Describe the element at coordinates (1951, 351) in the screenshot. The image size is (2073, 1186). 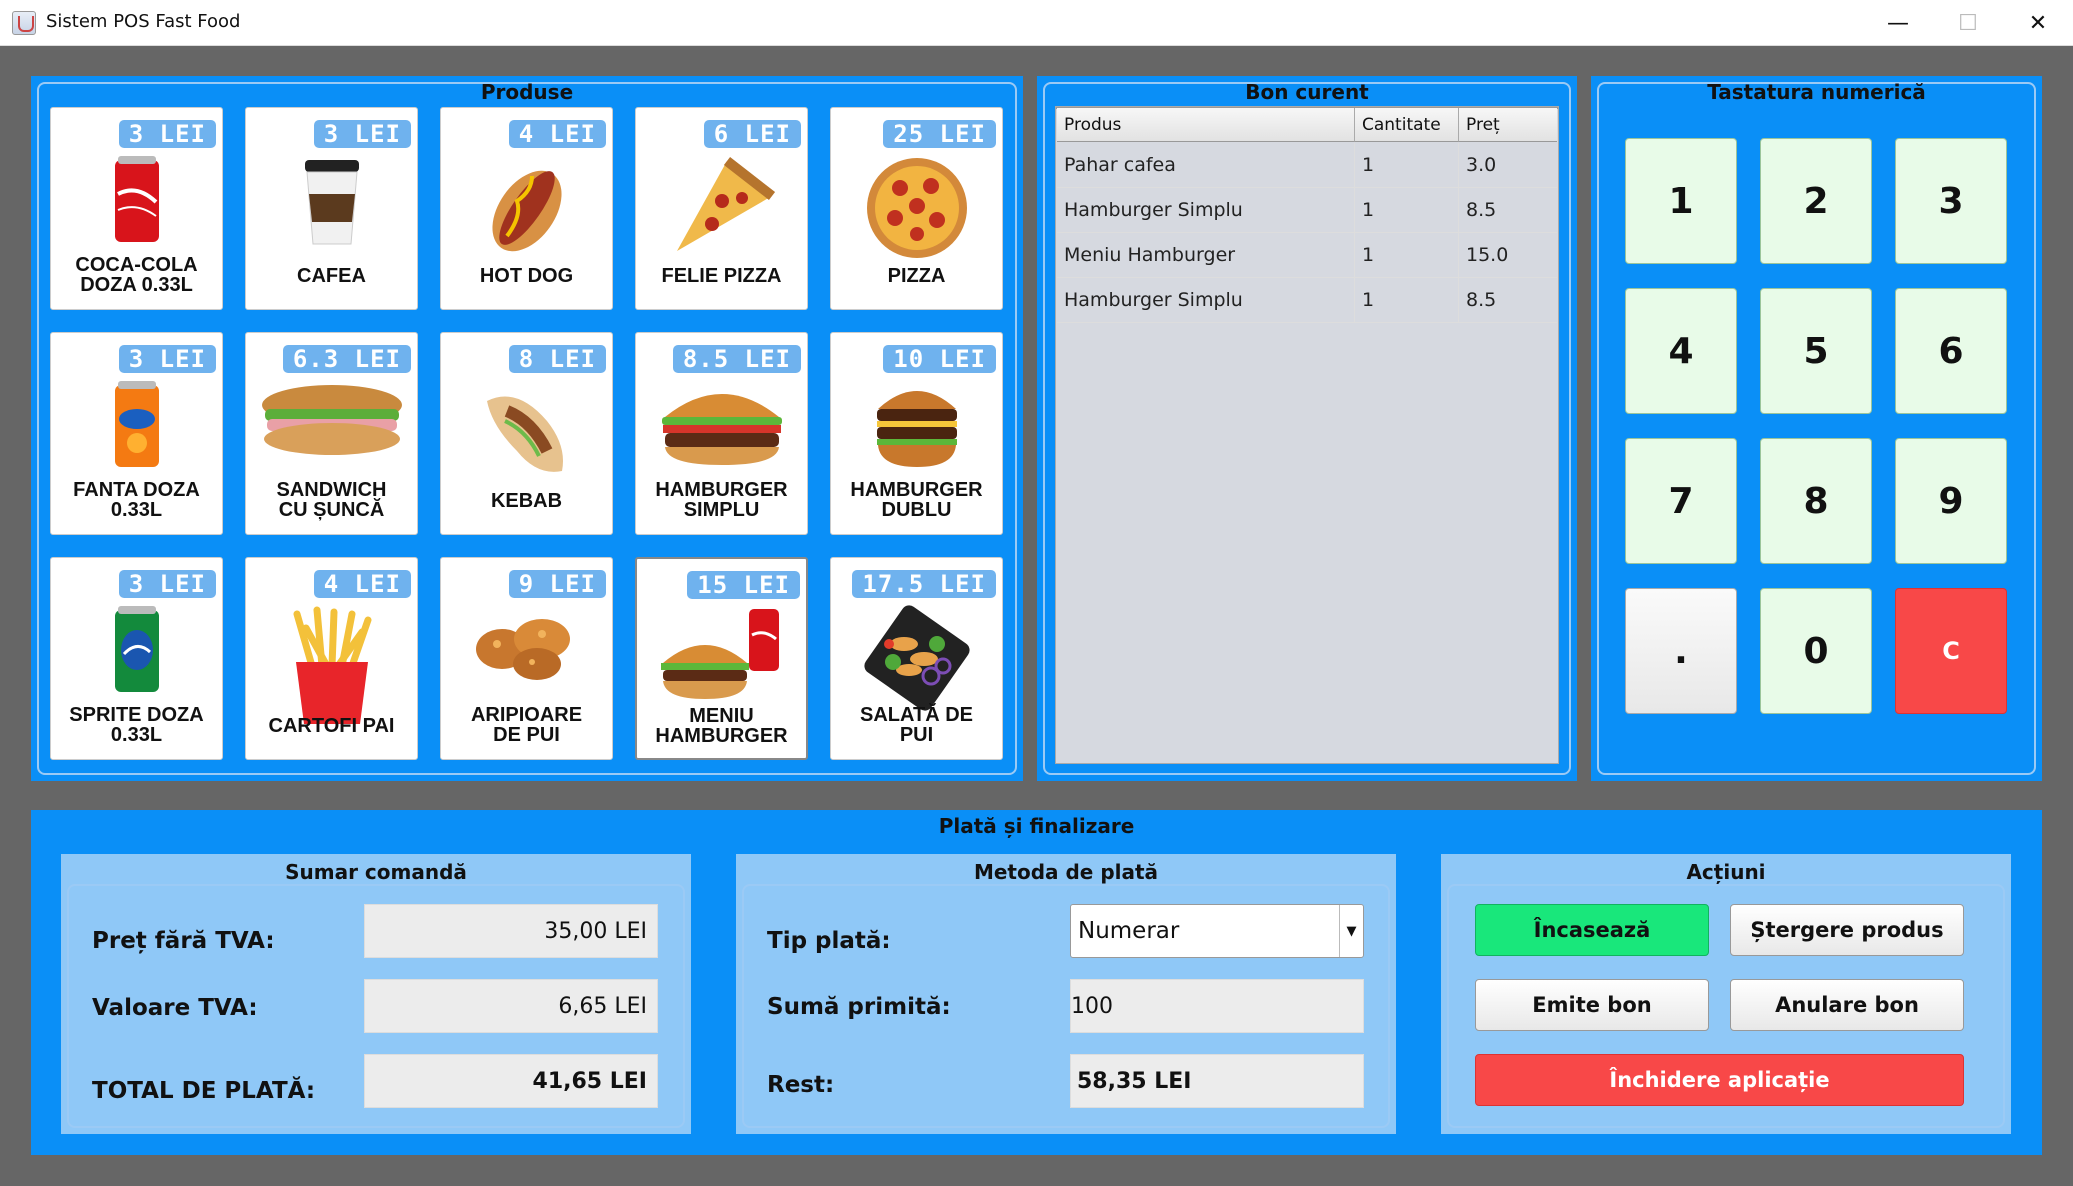
I see `key-6-button: 6` at that location.